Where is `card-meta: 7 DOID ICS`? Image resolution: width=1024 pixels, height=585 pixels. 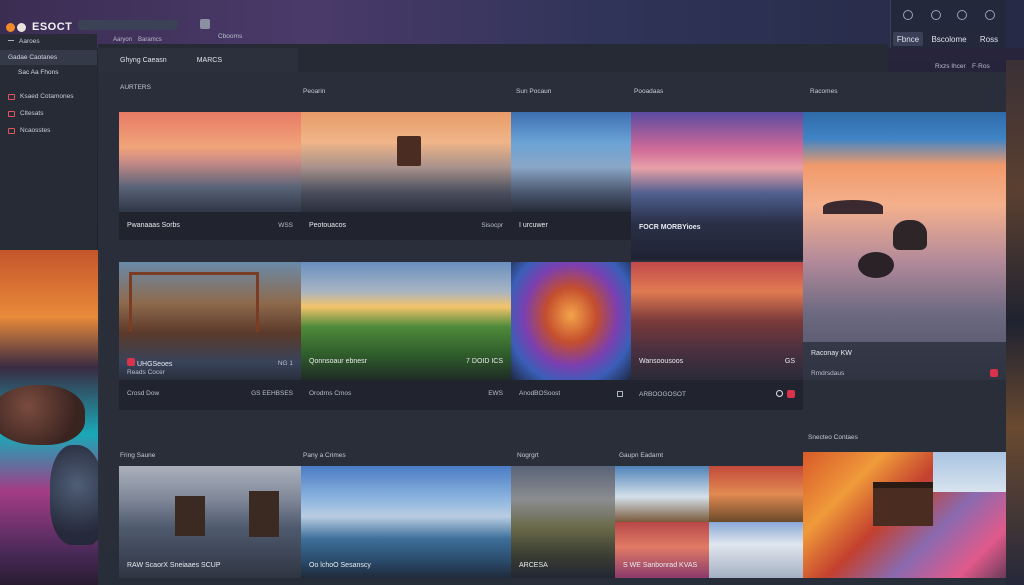
card-meta: 7 DOID ICS is located at coordinates (484, 361).